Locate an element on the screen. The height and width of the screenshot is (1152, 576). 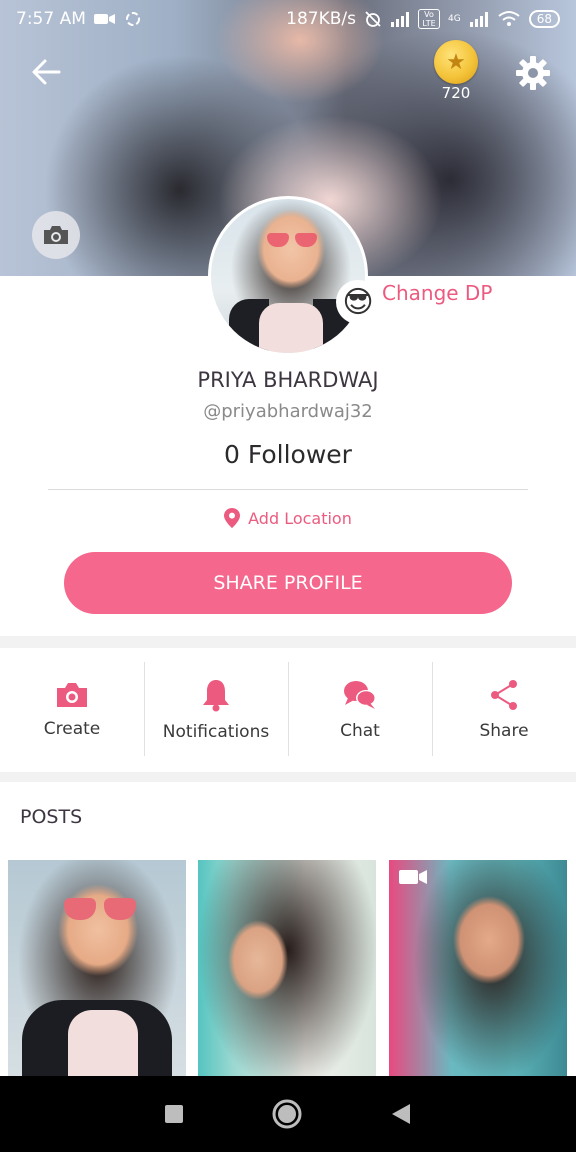
change-cover-button is located at coordinates (56, 235).